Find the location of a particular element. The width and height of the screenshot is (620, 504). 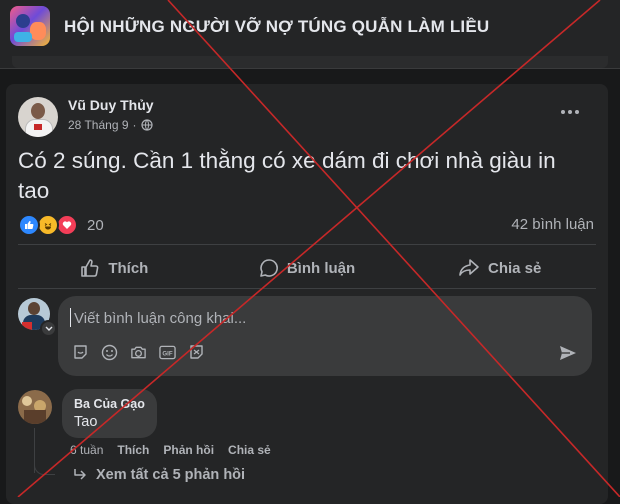

thumbs-up-icon is located at coordinates (90, 268).